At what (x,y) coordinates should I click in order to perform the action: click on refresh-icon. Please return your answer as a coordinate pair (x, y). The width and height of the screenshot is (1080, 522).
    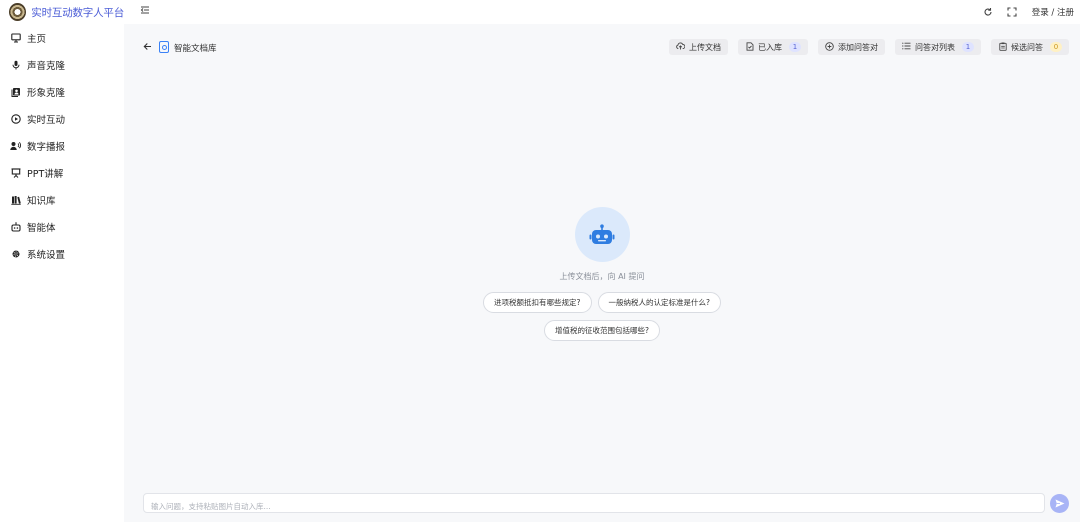
    Looking at the image, I should click on (988, 12).